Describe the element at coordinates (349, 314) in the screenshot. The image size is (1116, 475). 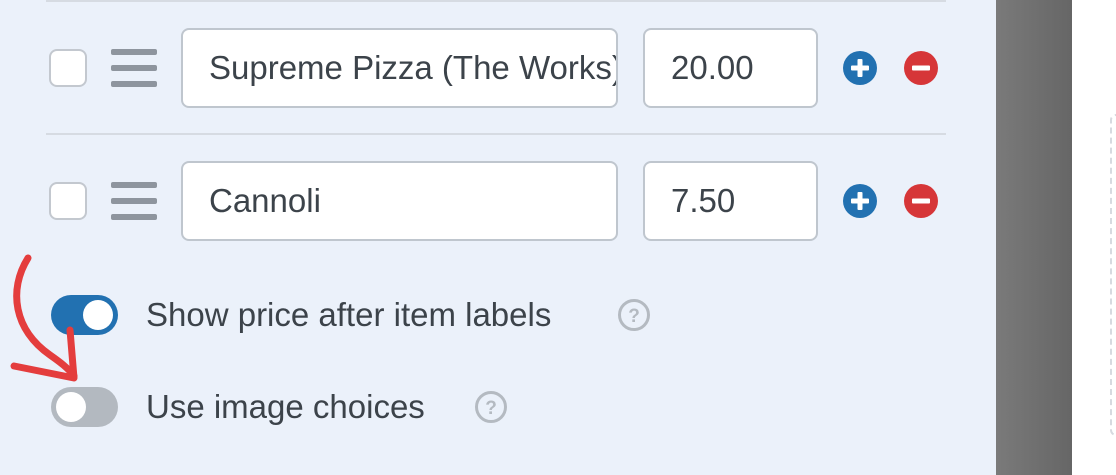
I see `show-price-label: Show price after item labels` at that location.